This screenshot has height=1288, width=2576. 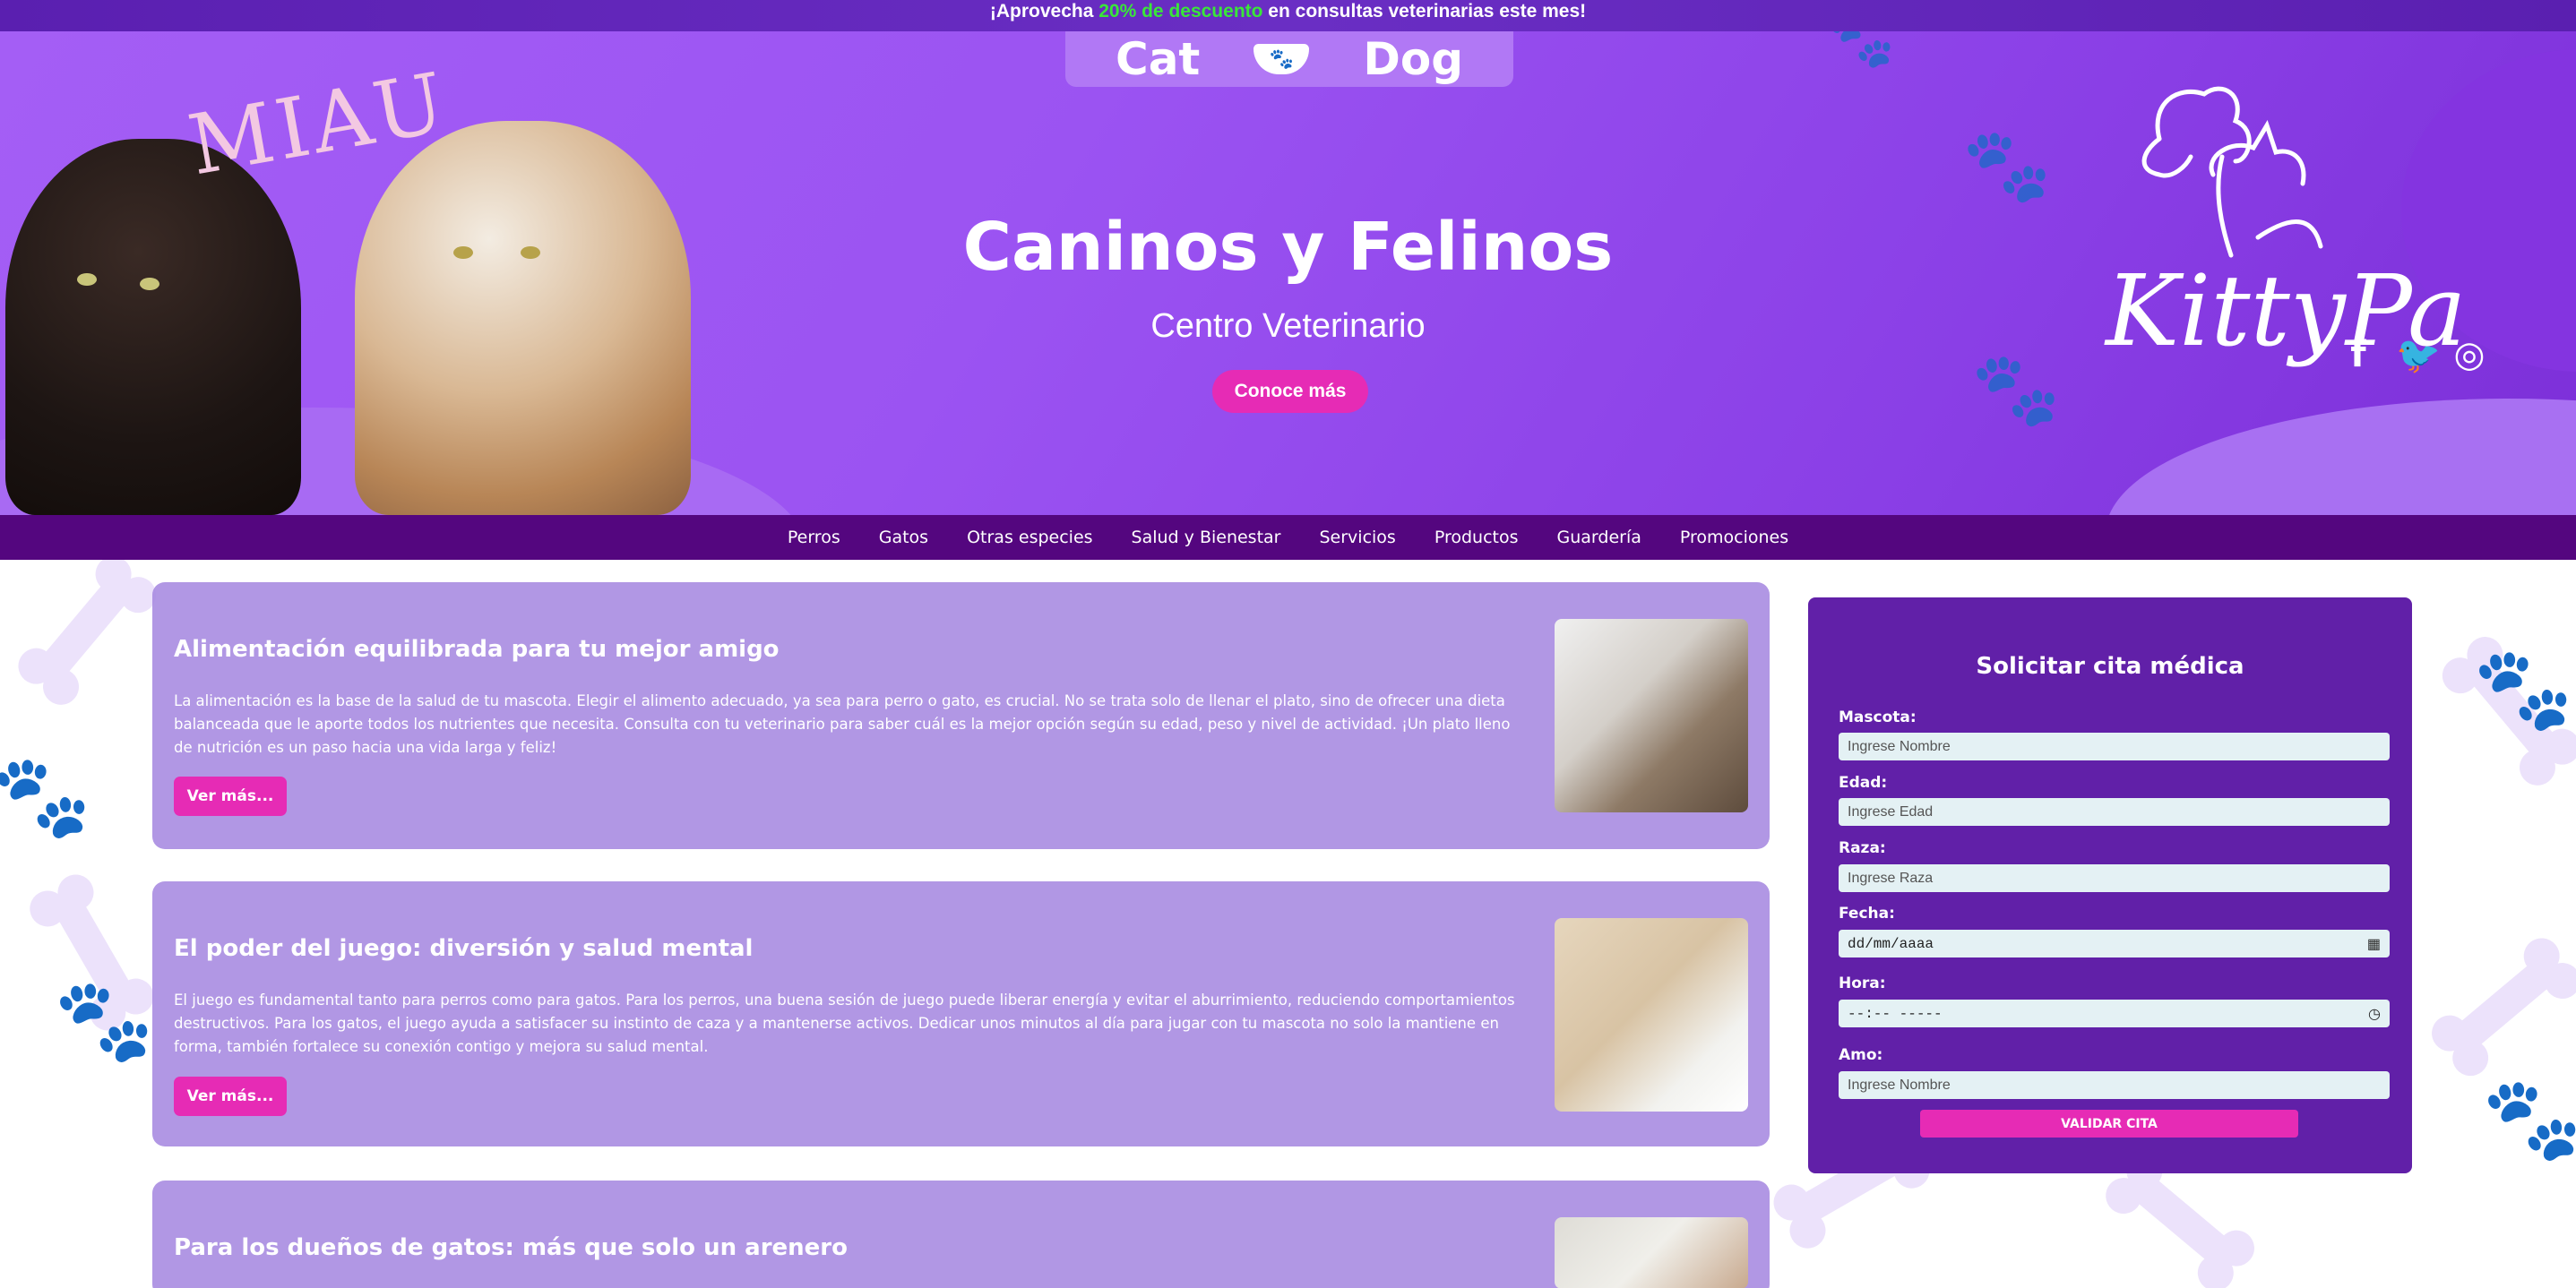 What do you see at coordinates (1476, 537) in the screenshot?
I see `nav-item-productos: Productos` at bounding box center [1476, 537].